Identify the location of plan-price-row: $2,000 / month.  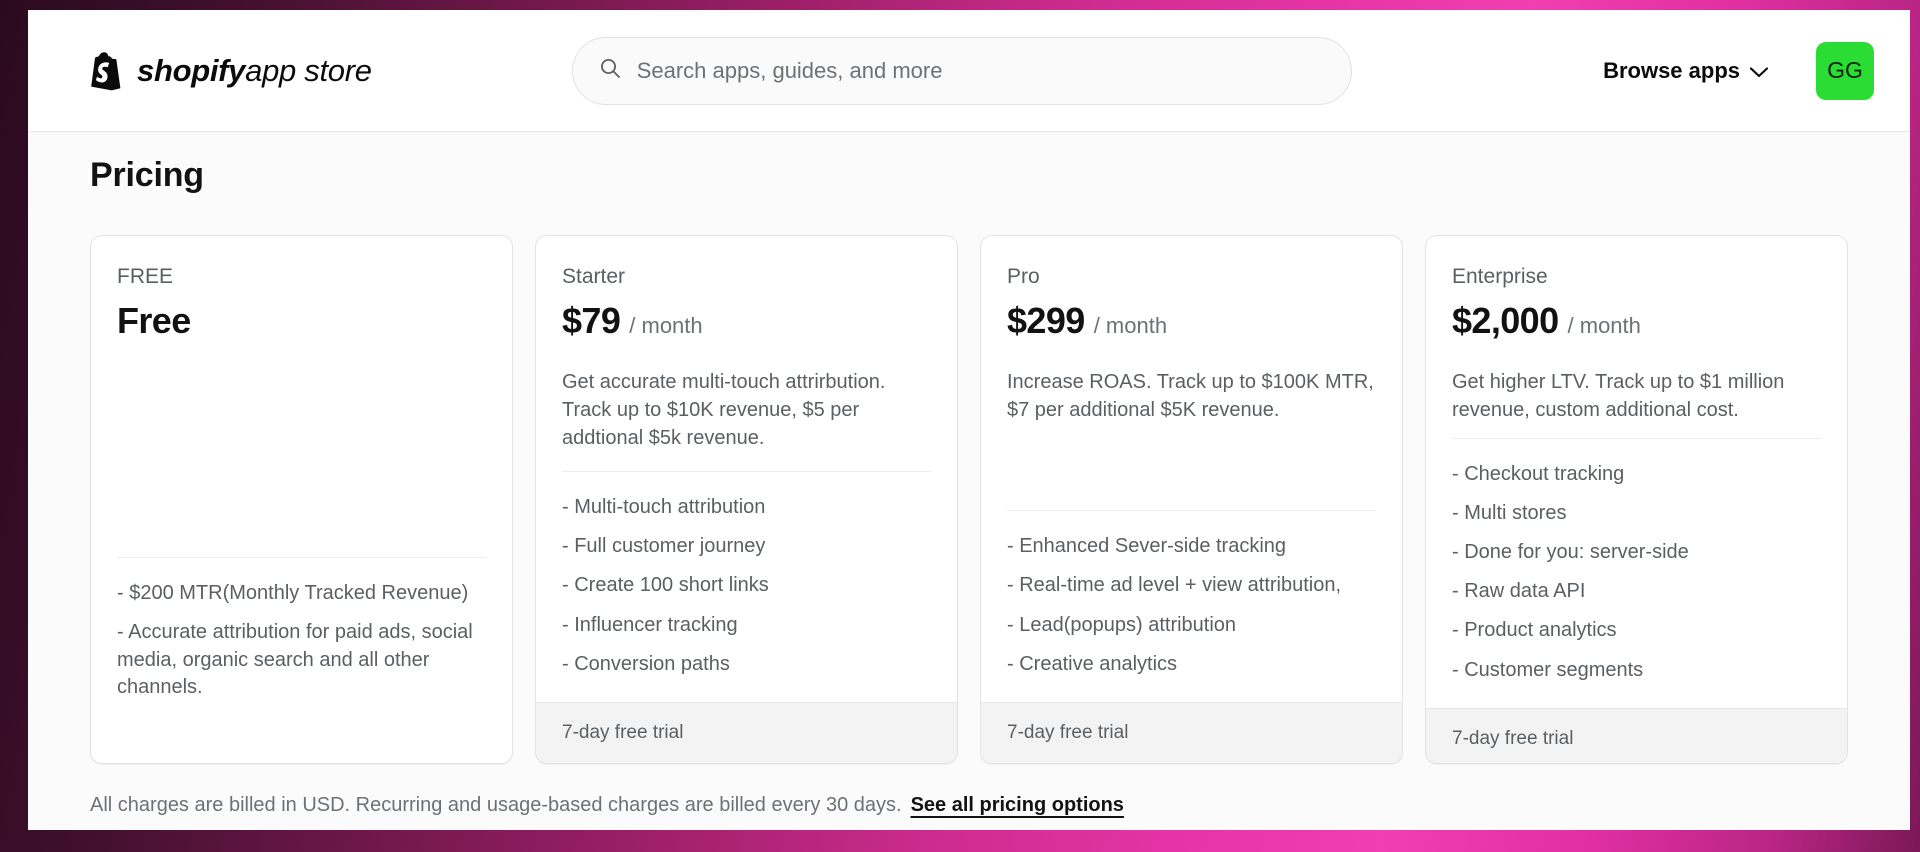
(1636, 320).